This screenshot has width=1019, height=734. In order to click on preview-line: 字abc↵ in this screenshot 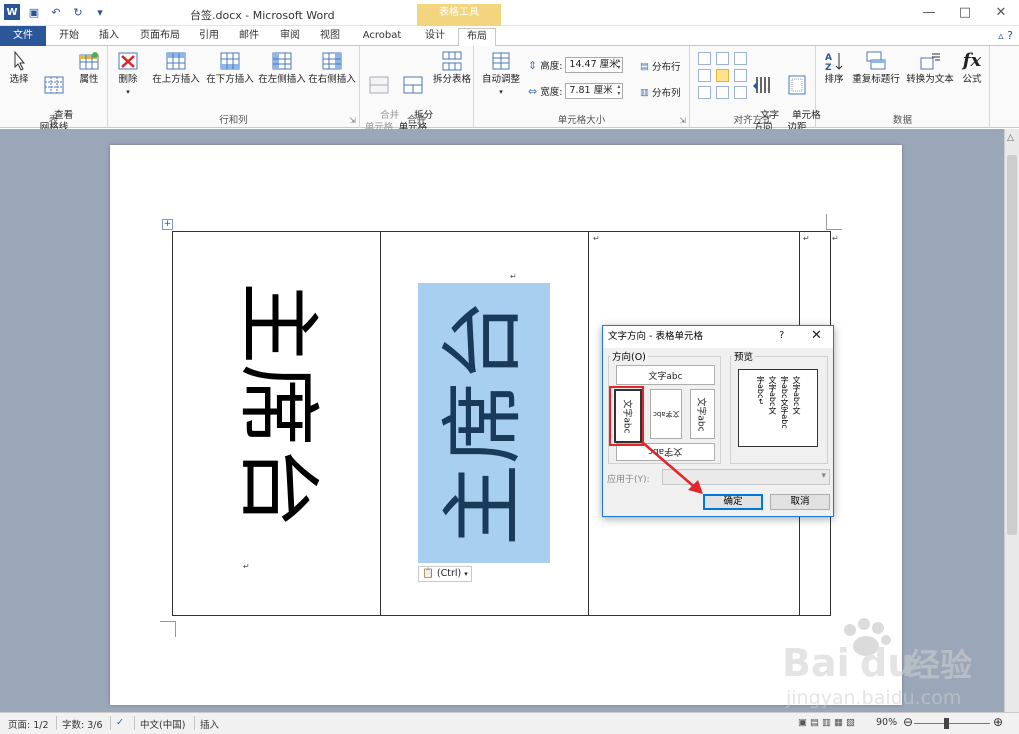, I will do `click(760, 391)`.